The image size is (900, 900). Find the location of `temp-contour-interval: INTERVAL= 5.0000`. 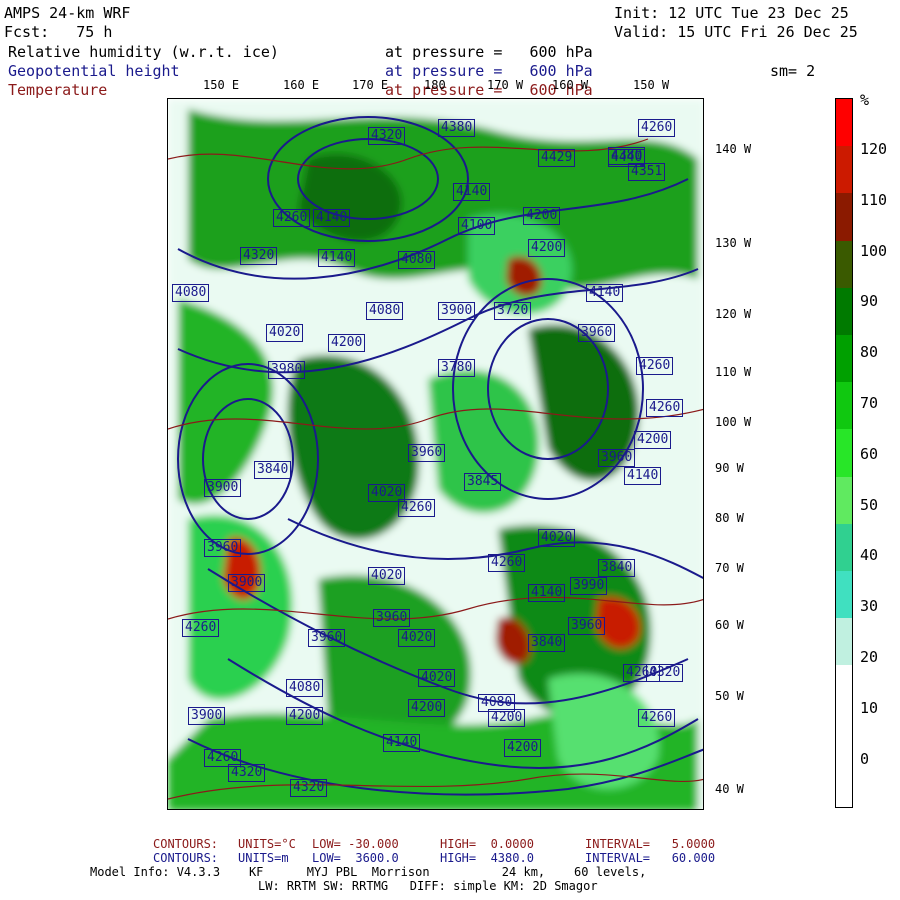

temp-contour-interval: INTERVAL= 5.0000 is located at coordinates (650, 844).